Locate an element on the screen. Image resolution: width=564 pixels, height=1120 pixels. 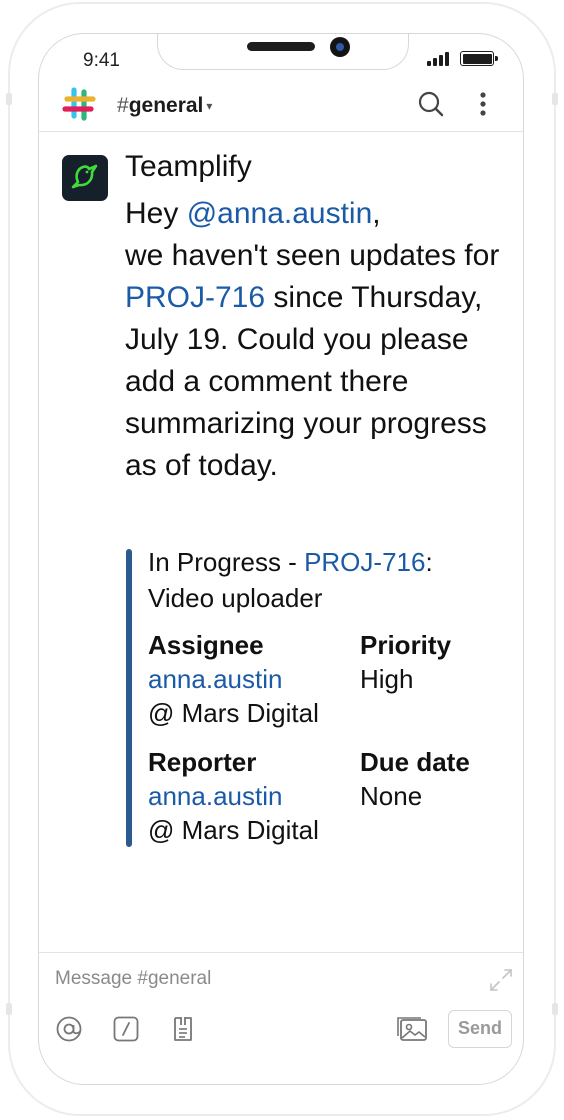
bird-icon is located at coordinates (84, 176).